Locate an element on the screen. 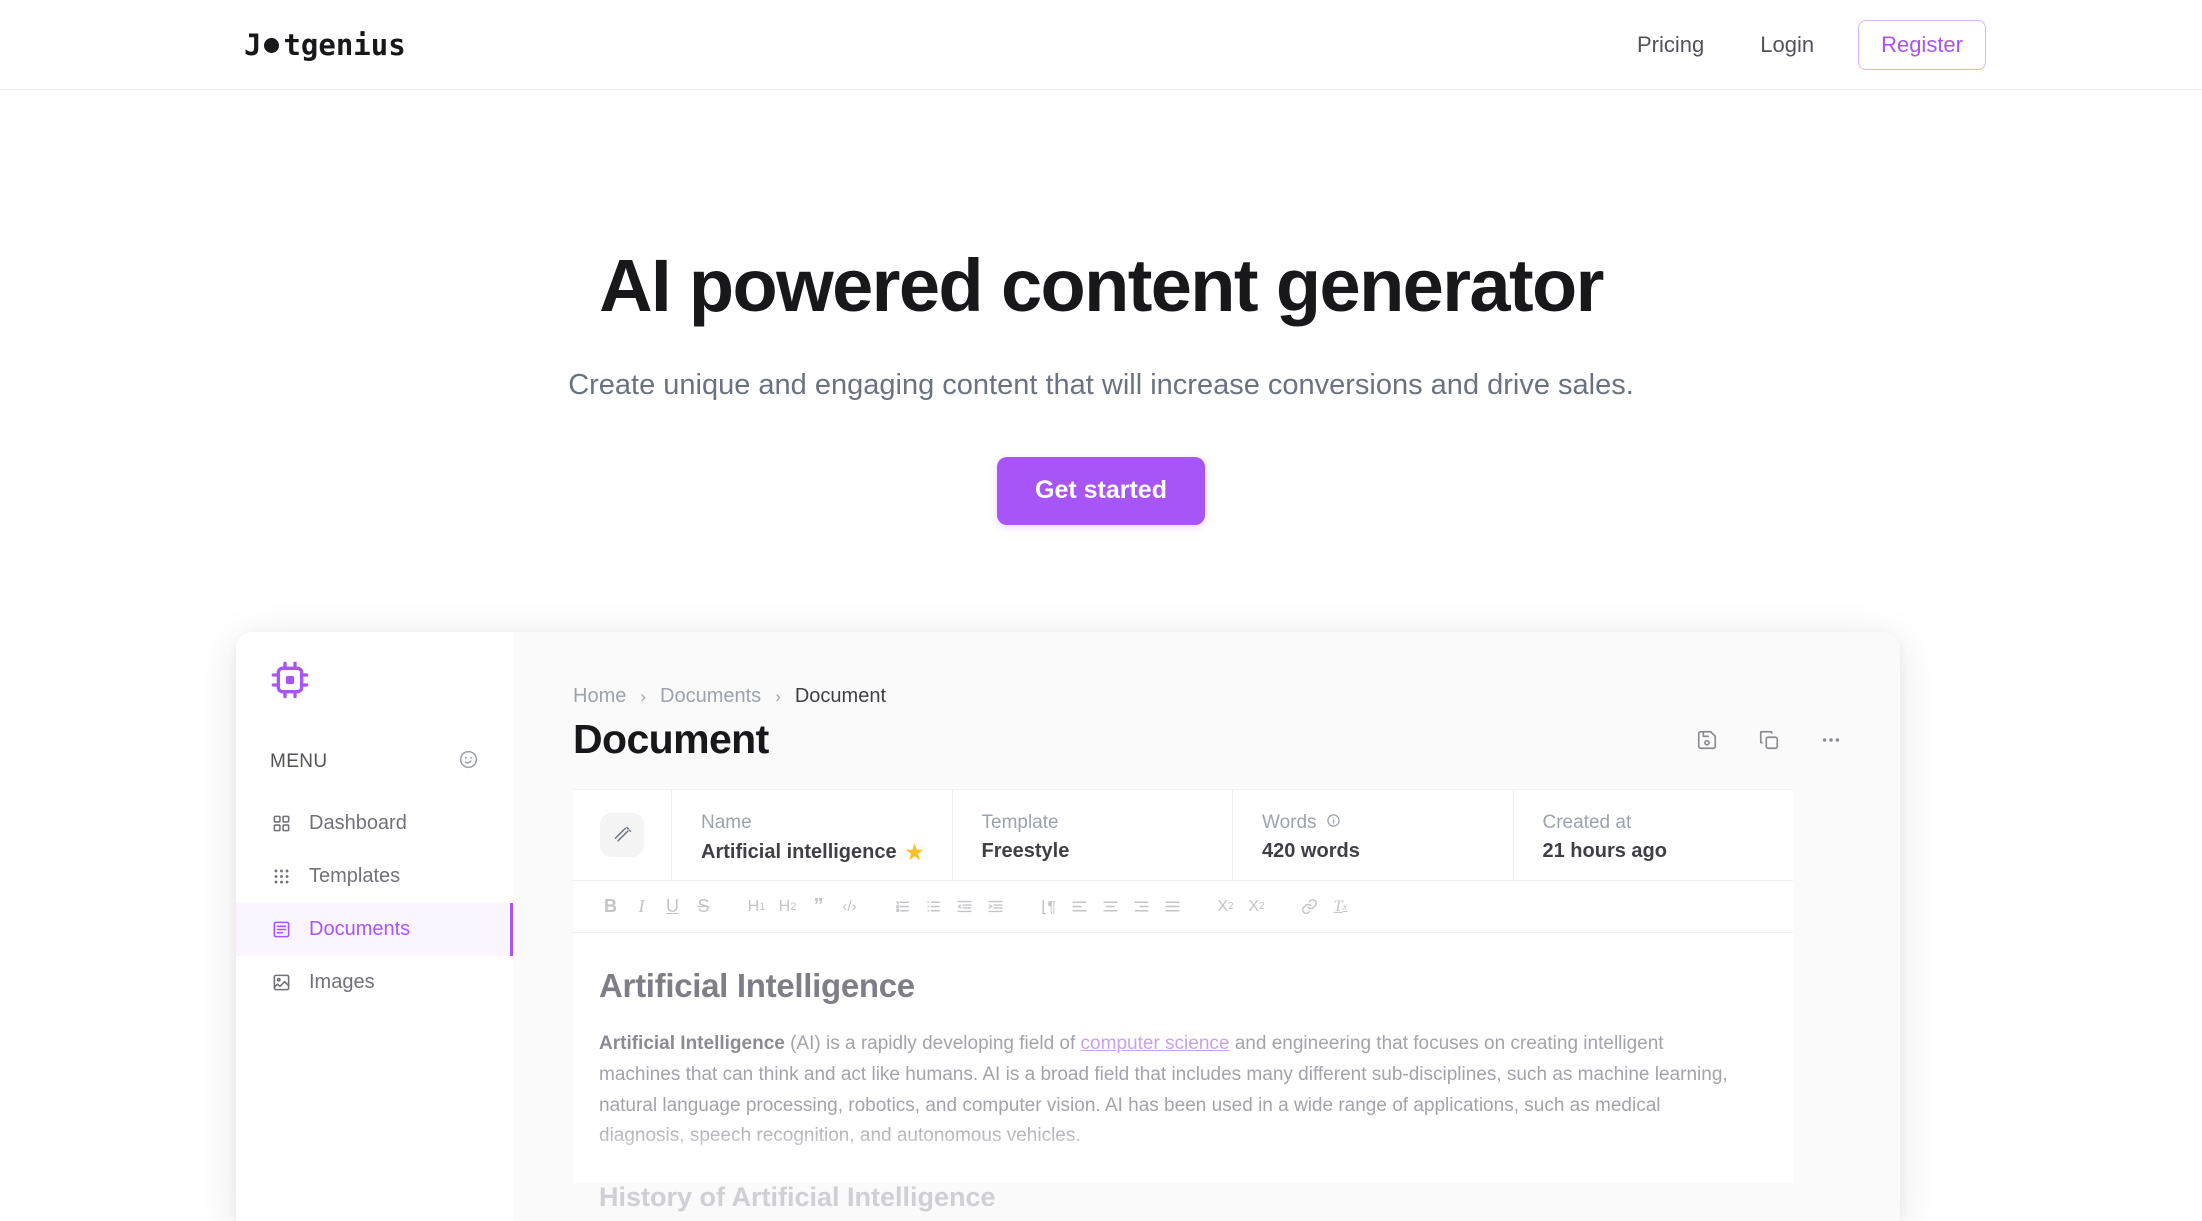  document-heading-2: History of Artificial Intelligence is located at coordinates (797, 1197).